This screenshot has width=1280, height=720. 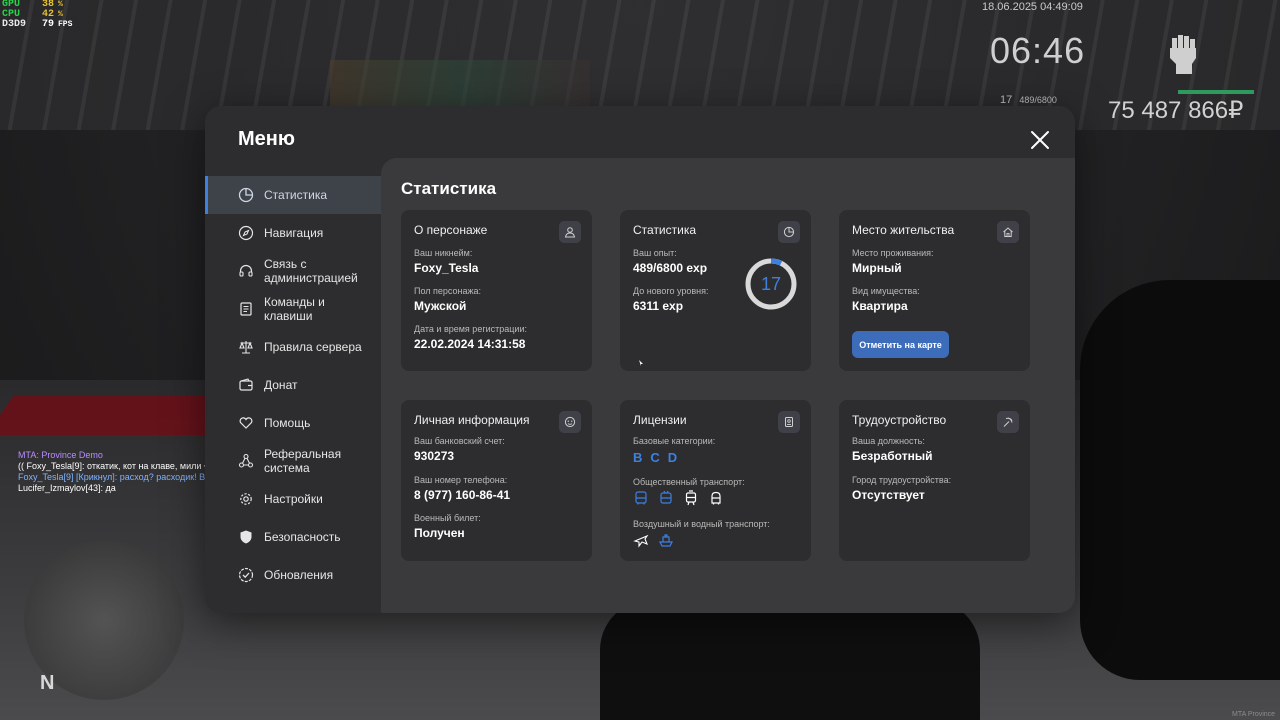 What do you see at coordinates (306, 195) in the screenshot?
I see `sidebar-item-statistics: Статистика` at bounding box center [306, 195].